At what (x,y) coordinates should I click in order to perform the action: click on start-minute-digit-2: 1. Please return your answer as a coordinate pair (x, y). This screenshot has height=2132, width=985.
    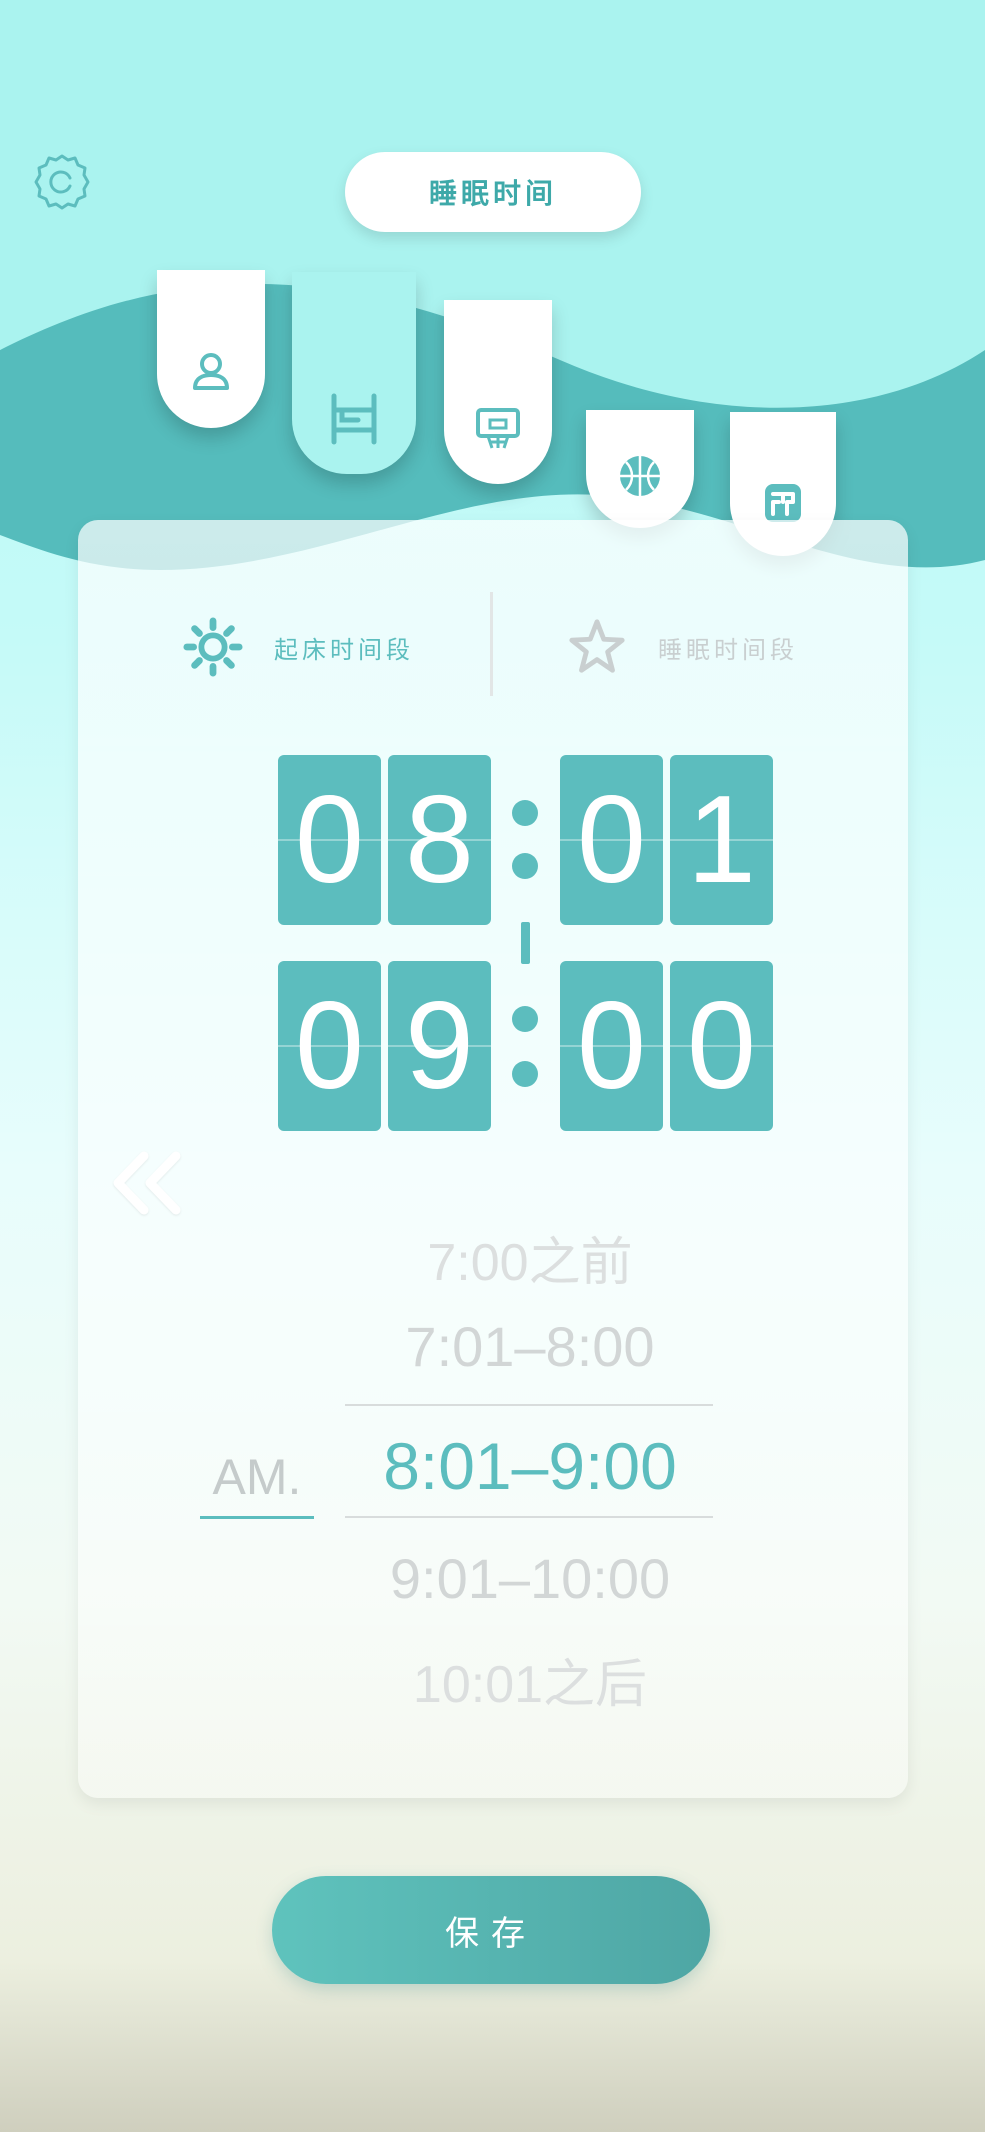
    Looking at the image, I should click on (721, 840).